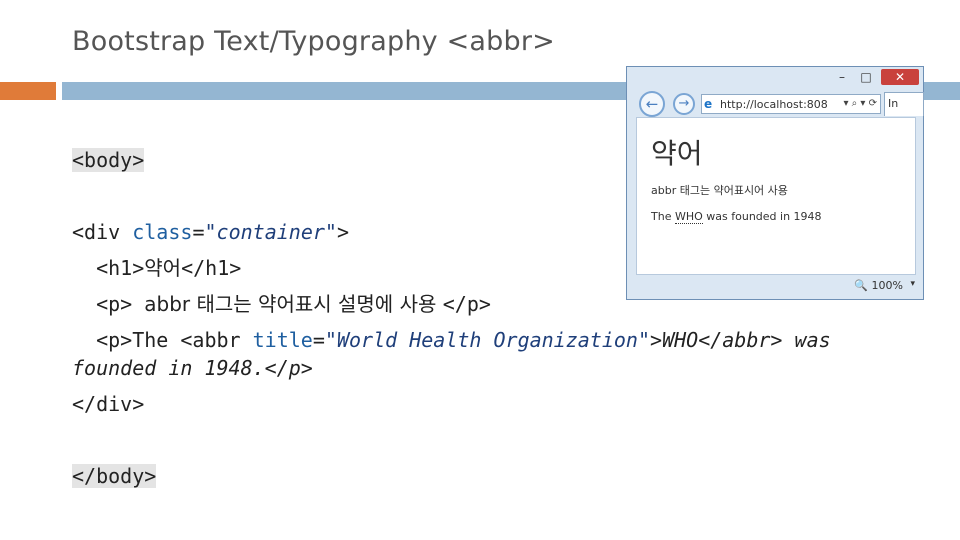 Image resolution: width=960 pixels, height=540 pixels. What do you see at coordinates (677, 153) in the screenshot?
I see `page-heading: 약어` at bounding box center [677, 153].